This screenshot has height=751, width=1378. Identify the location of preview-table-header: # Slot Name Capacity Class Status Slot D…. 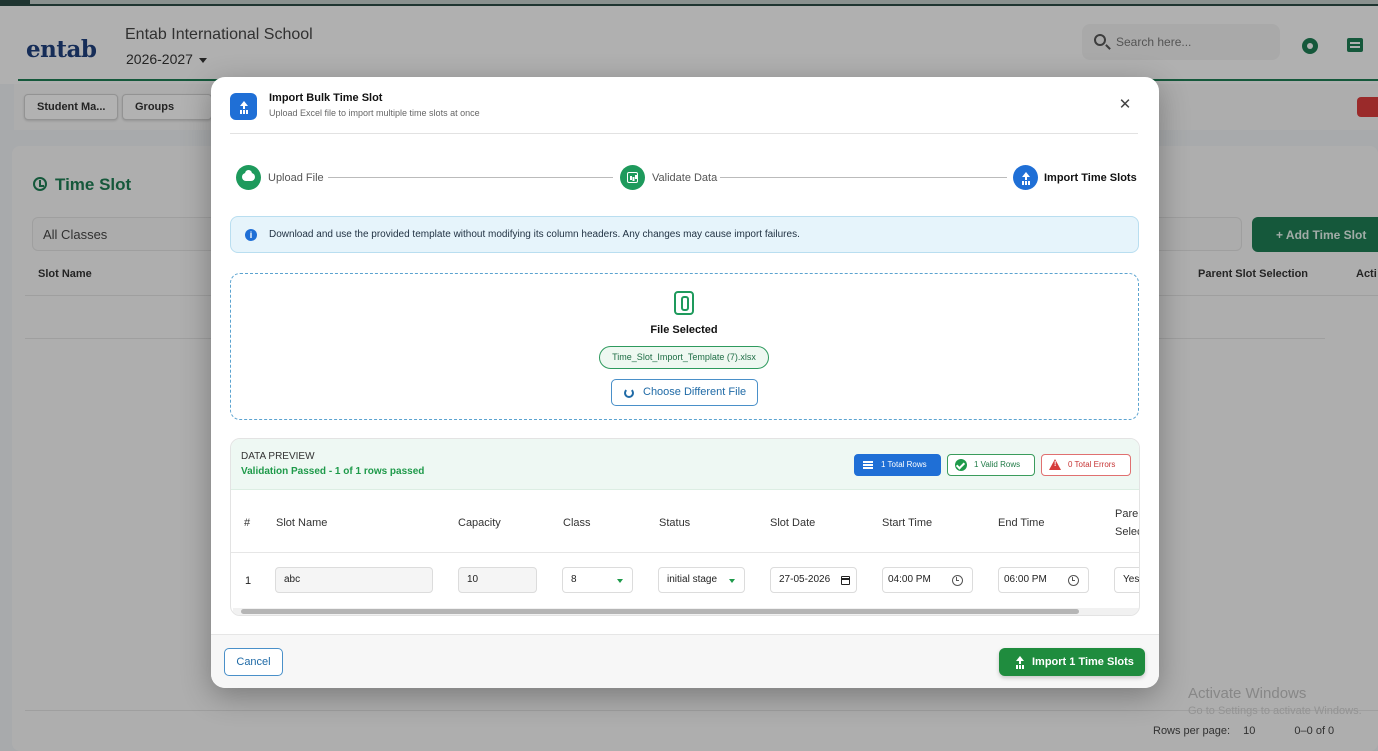
(685, 522).